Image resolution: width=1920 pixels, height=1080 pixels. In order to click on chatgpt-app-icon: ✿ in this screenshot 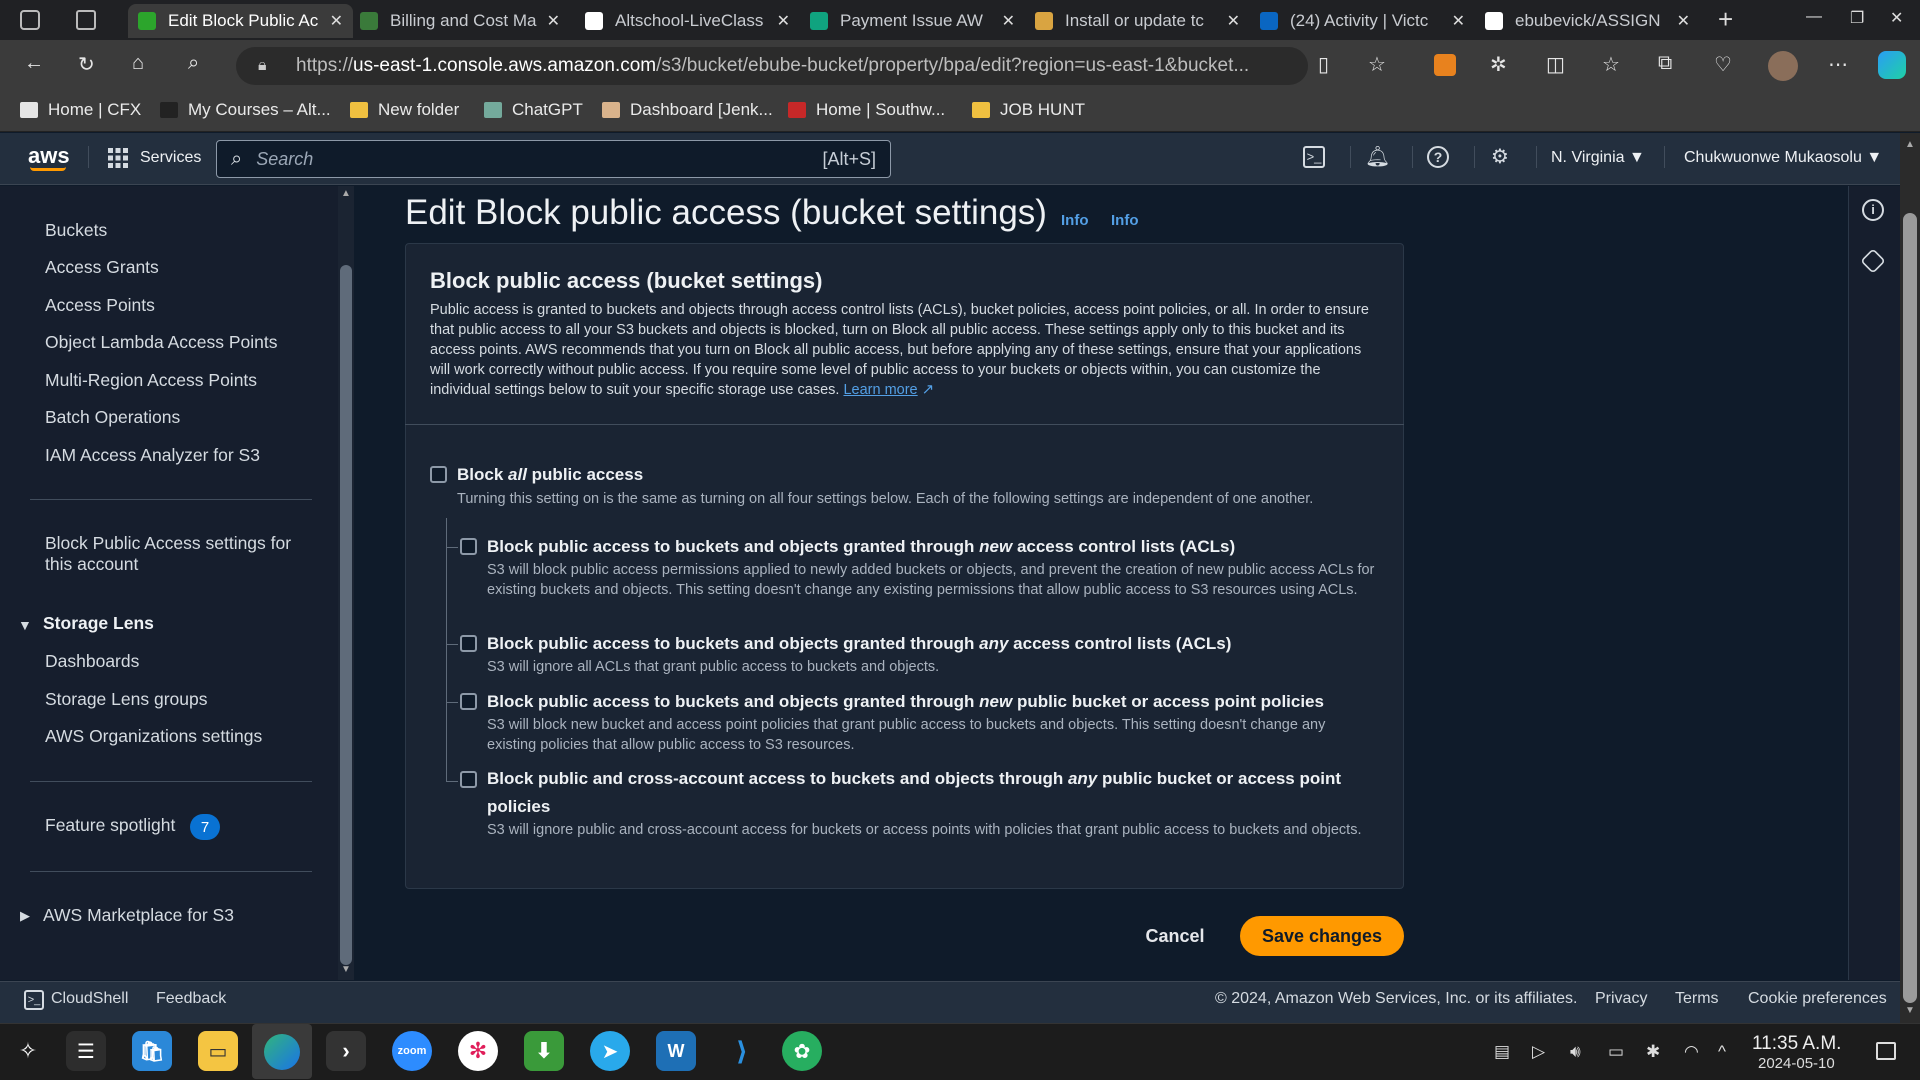, I will do `click(802, 1051)`.